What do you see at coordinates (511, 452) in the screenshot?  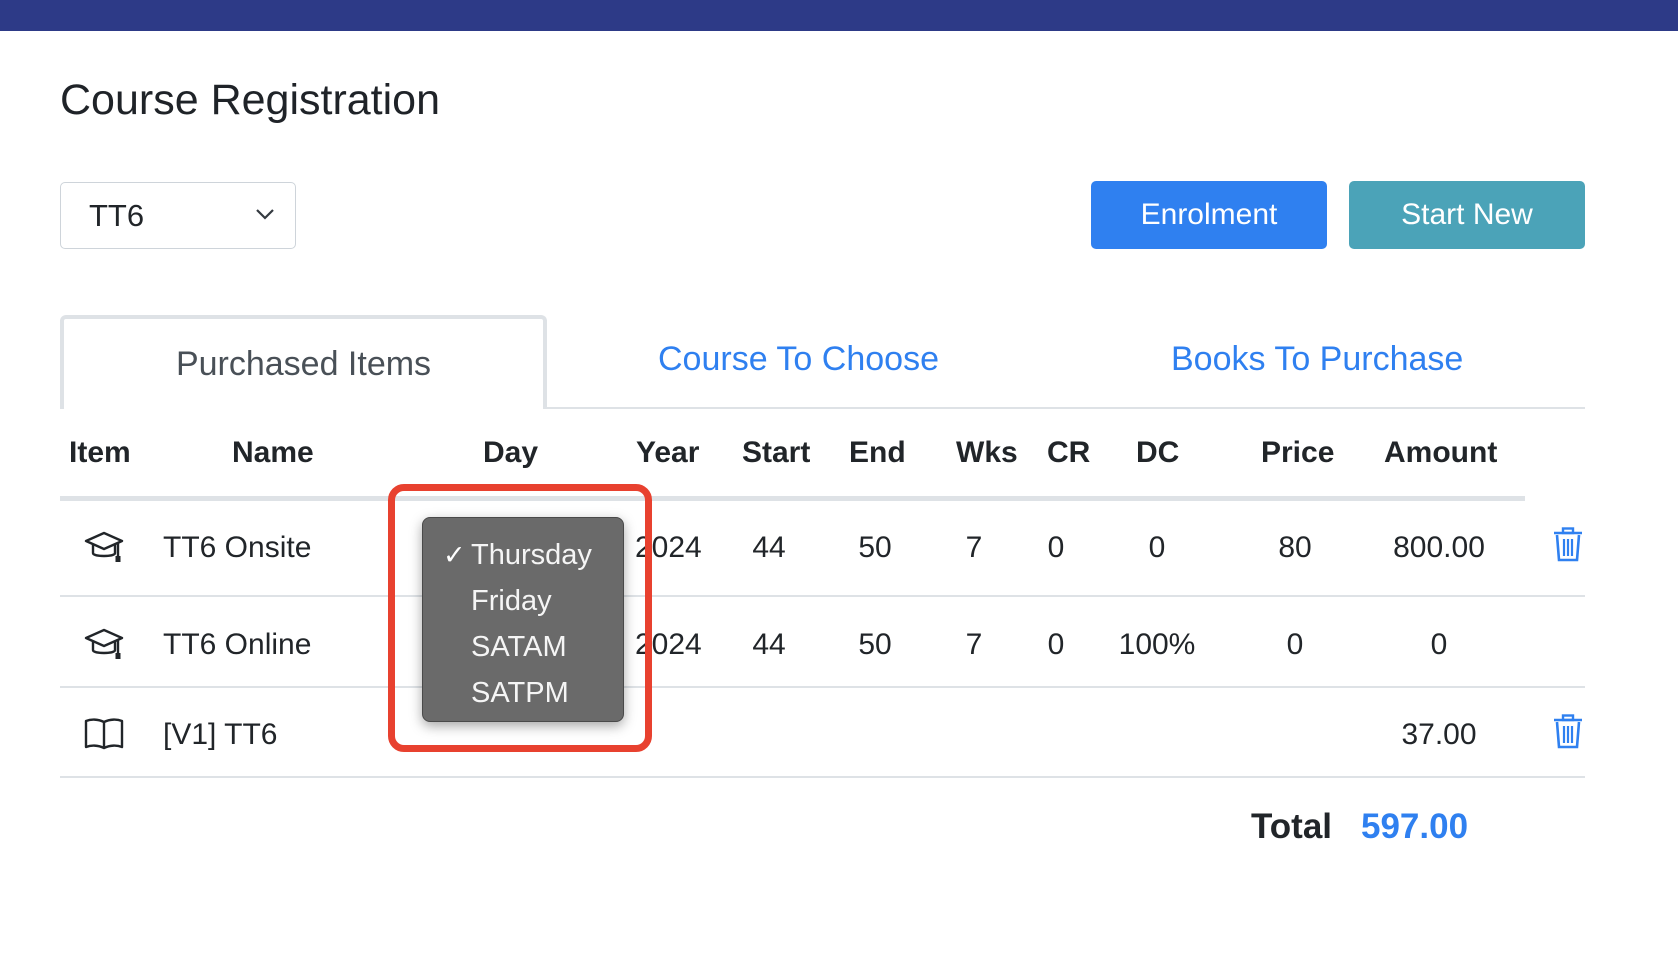 I see `column-header-day: Day` at bounding box center [511, 452].